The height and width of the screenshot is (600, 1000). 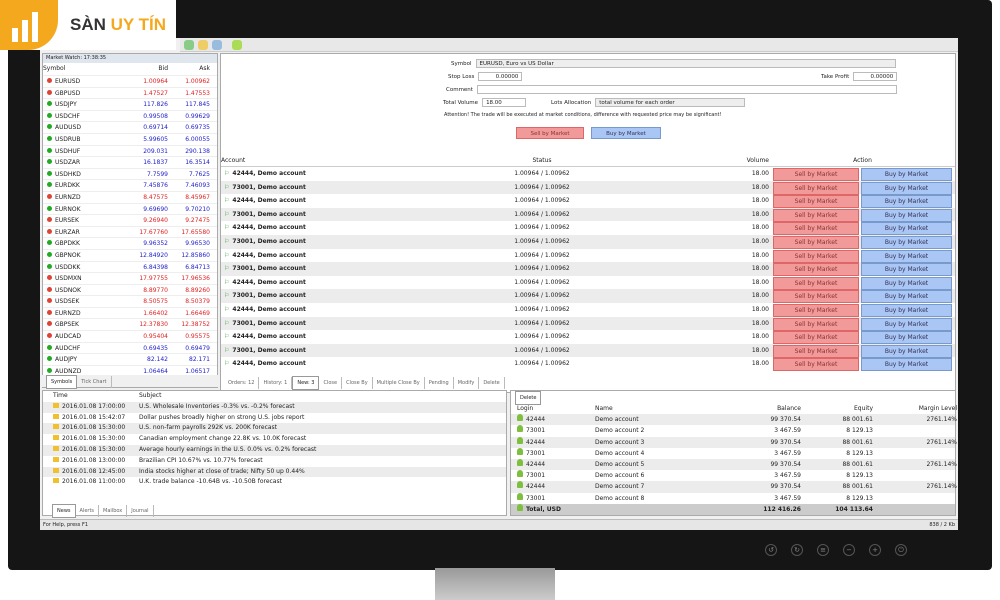 What do you see at coordinates (64, 511) in the screenshot?
I see `tab-news: News` at bounding box center [64, 511].